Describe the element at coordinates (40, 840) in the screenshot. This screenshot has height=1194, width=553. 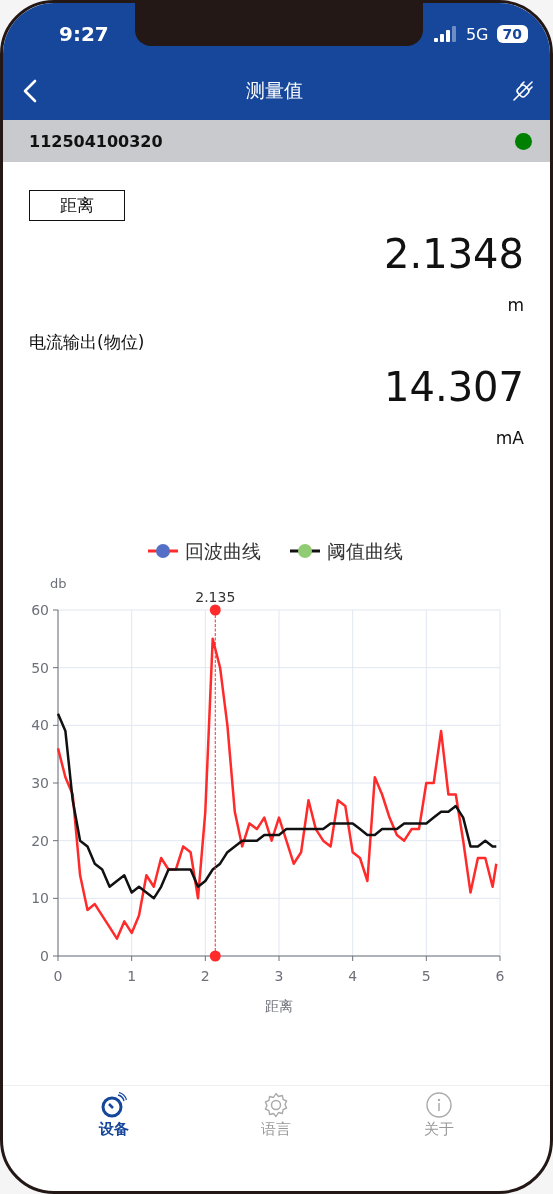
I see `axis-tick-label: 20` at that location.